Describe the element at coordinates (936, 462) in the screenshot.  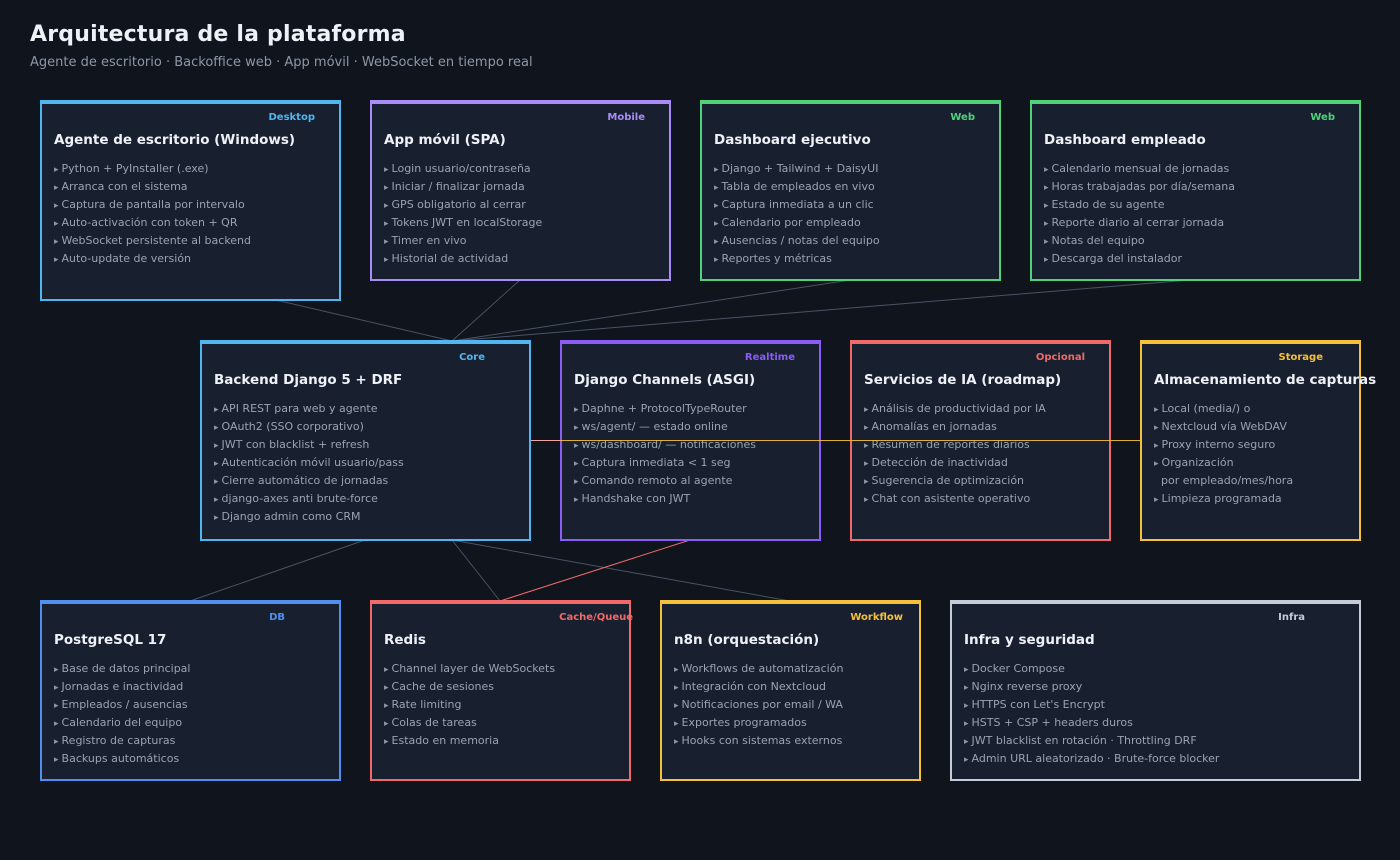
I see `list-item: ▸ Detección de inactividad` at that location.